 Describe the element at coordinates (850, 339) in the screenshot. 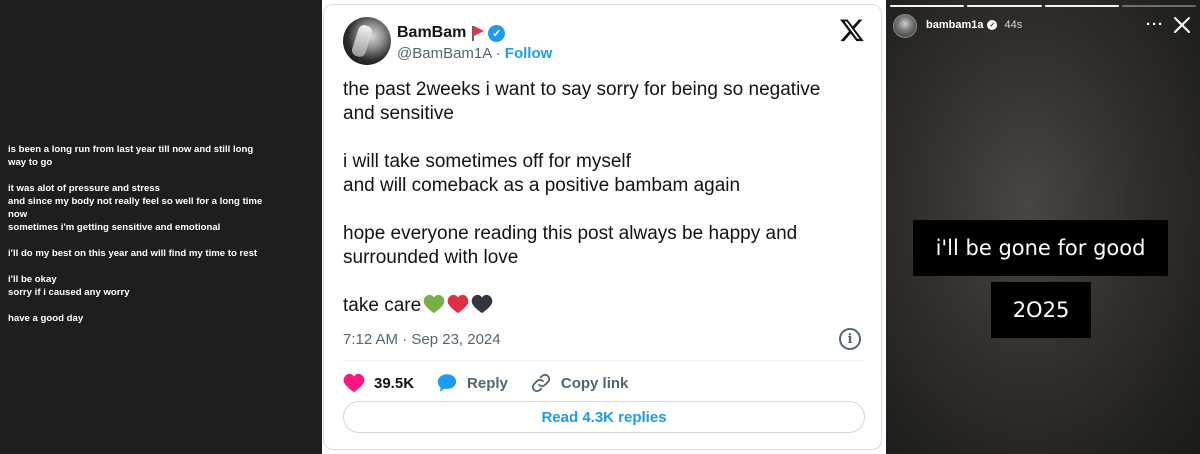

I see `info-icon: i` at that location.